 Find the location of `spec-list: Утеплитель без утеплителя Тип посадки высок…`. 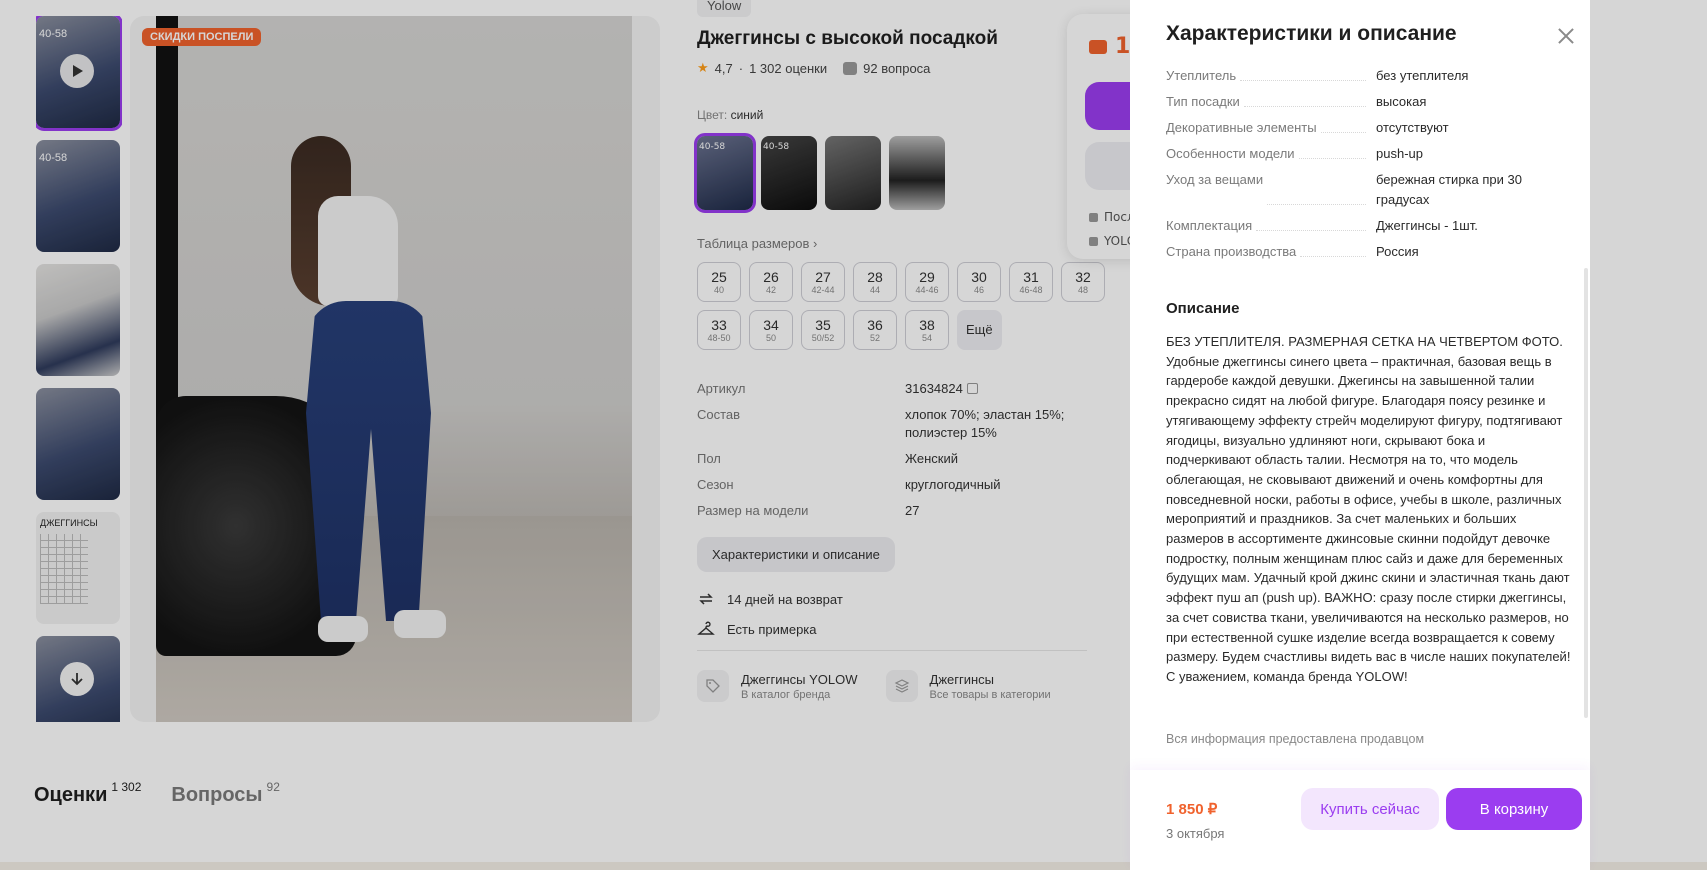

spec-list: Утеплитель без утеплителя Тип посадки высок… is located at coordinates (1366, 167).